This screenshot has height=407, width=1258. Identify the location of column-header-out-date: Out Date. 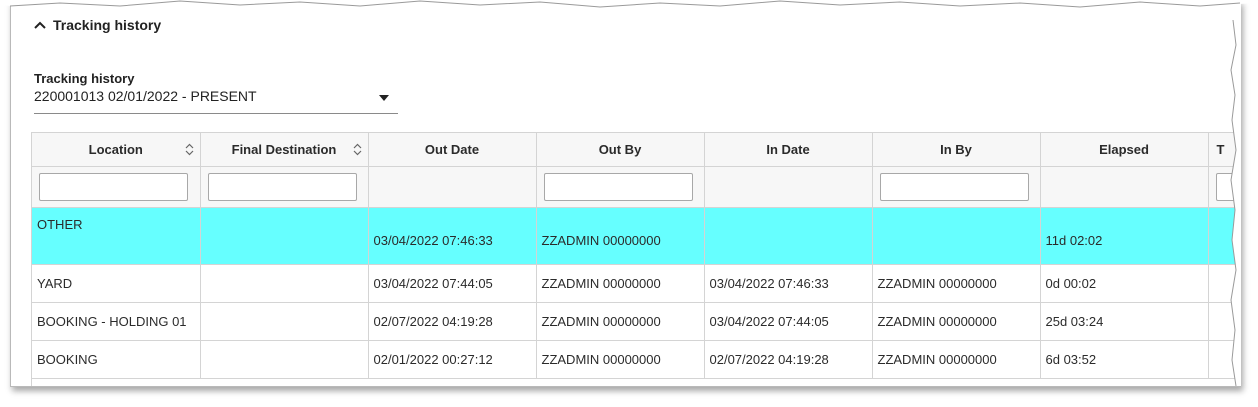
(452, 150).